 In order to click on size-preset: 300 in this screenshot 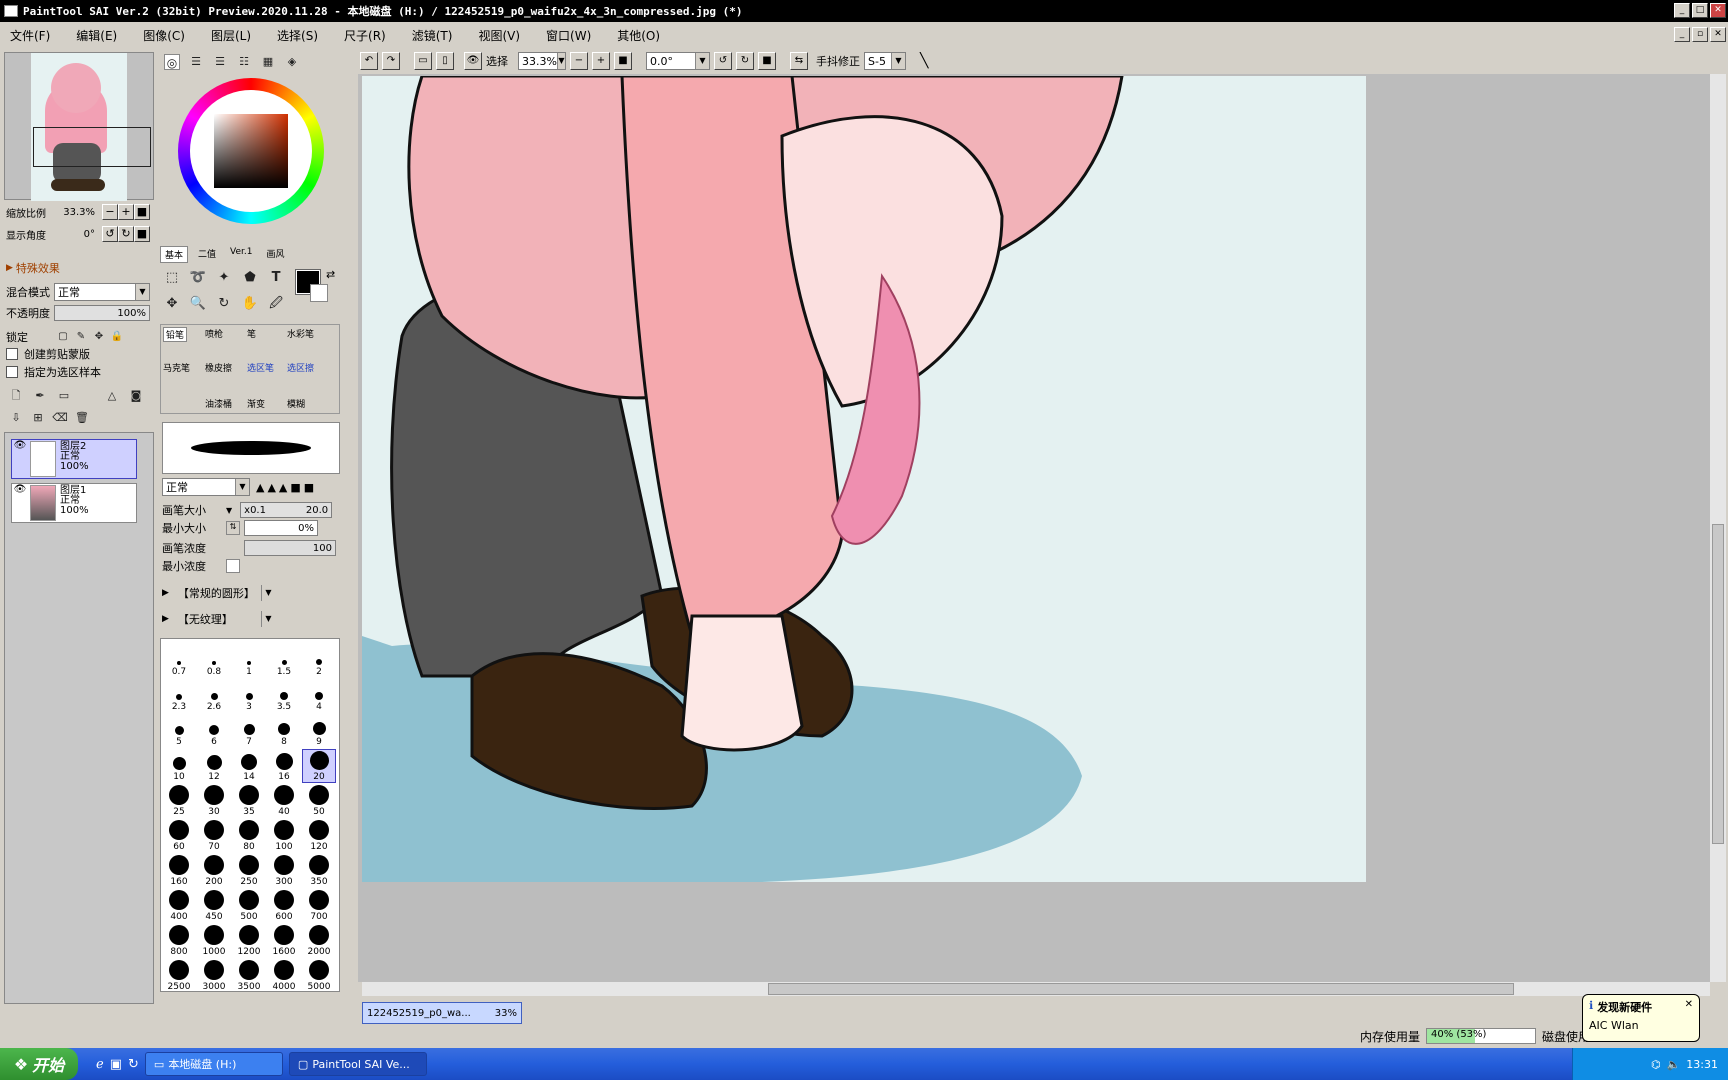, I will do `click(284, 871)`.